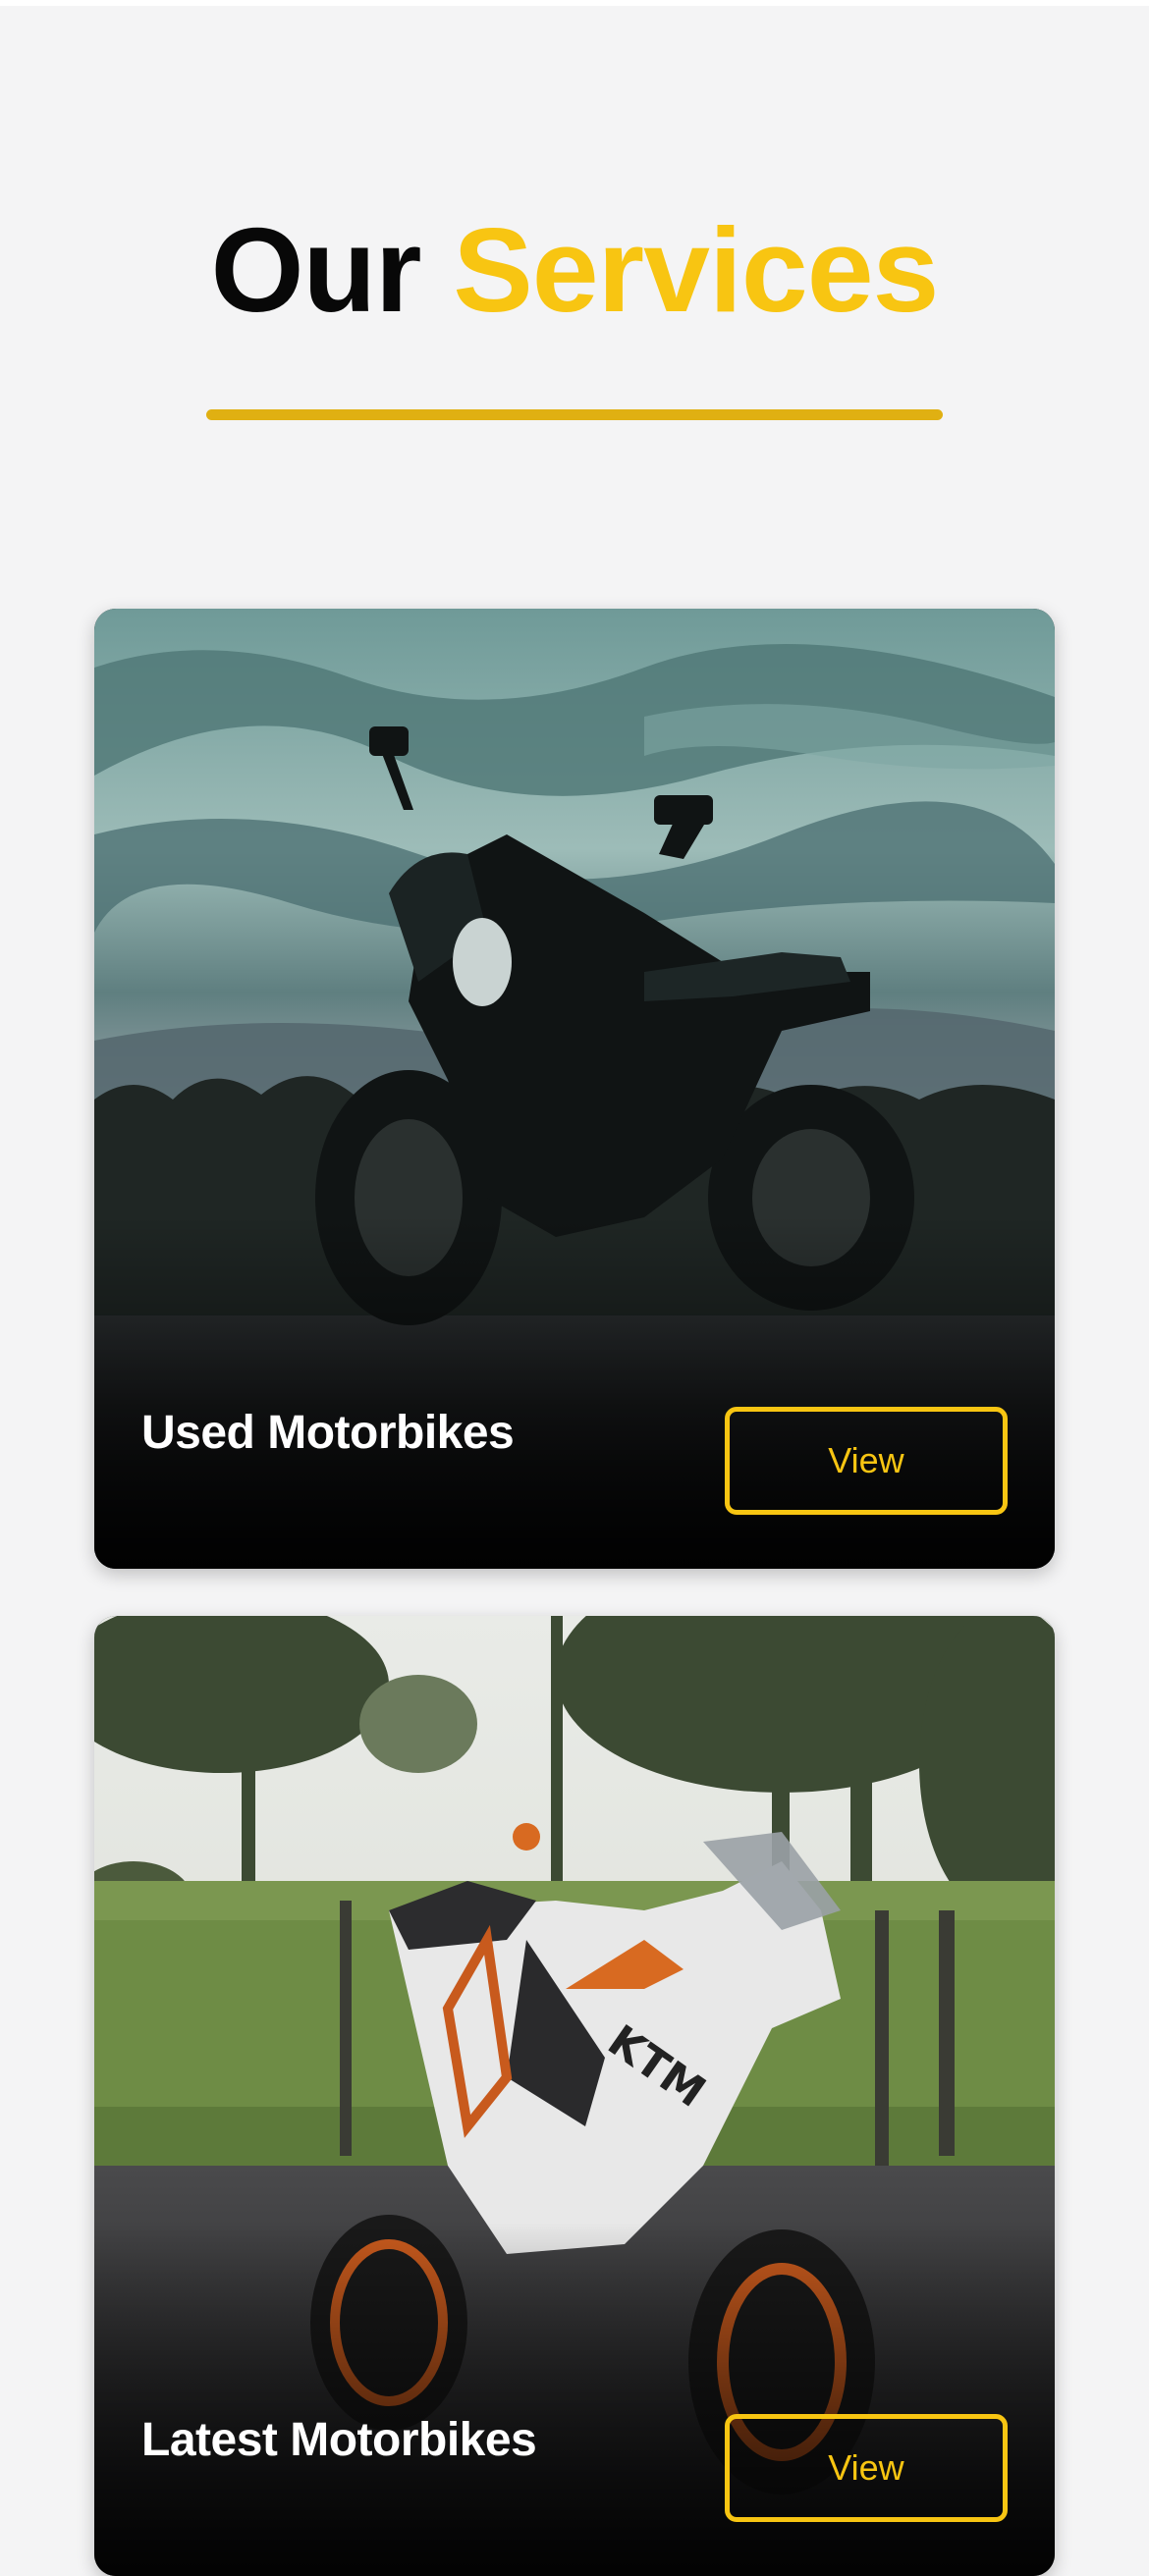  I want to click on top-strip, so click(574, 3).